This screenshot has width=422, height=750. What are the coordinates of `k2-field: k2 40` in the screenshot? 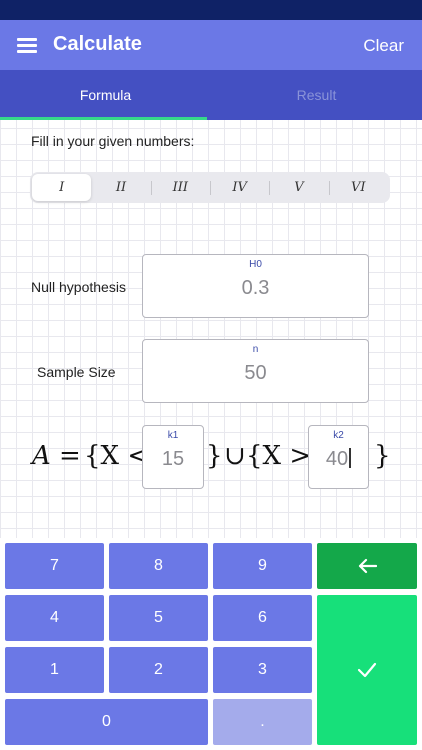 It's located at (338, 457).